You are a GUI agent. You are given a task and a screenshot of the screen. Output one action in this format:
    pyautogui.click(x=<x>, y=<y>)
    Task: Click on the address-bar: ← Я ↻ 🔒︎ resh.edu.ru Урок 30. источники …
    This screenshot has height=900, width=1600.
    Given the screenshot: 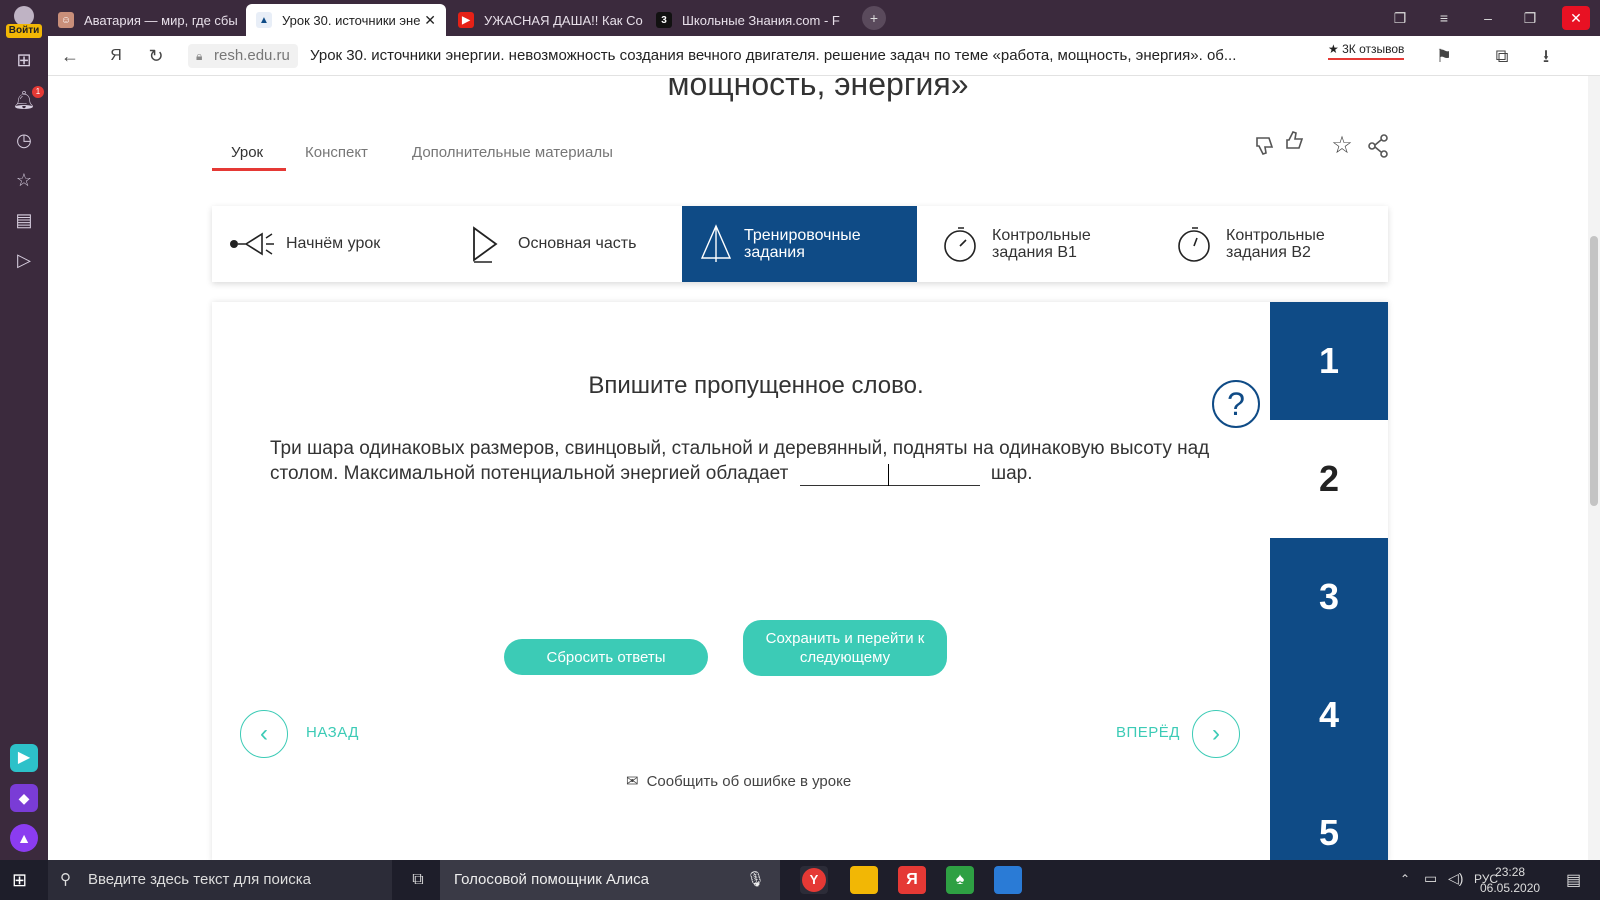 What is the action you would take?
    pyautogui.click(x=824, y=56)
    